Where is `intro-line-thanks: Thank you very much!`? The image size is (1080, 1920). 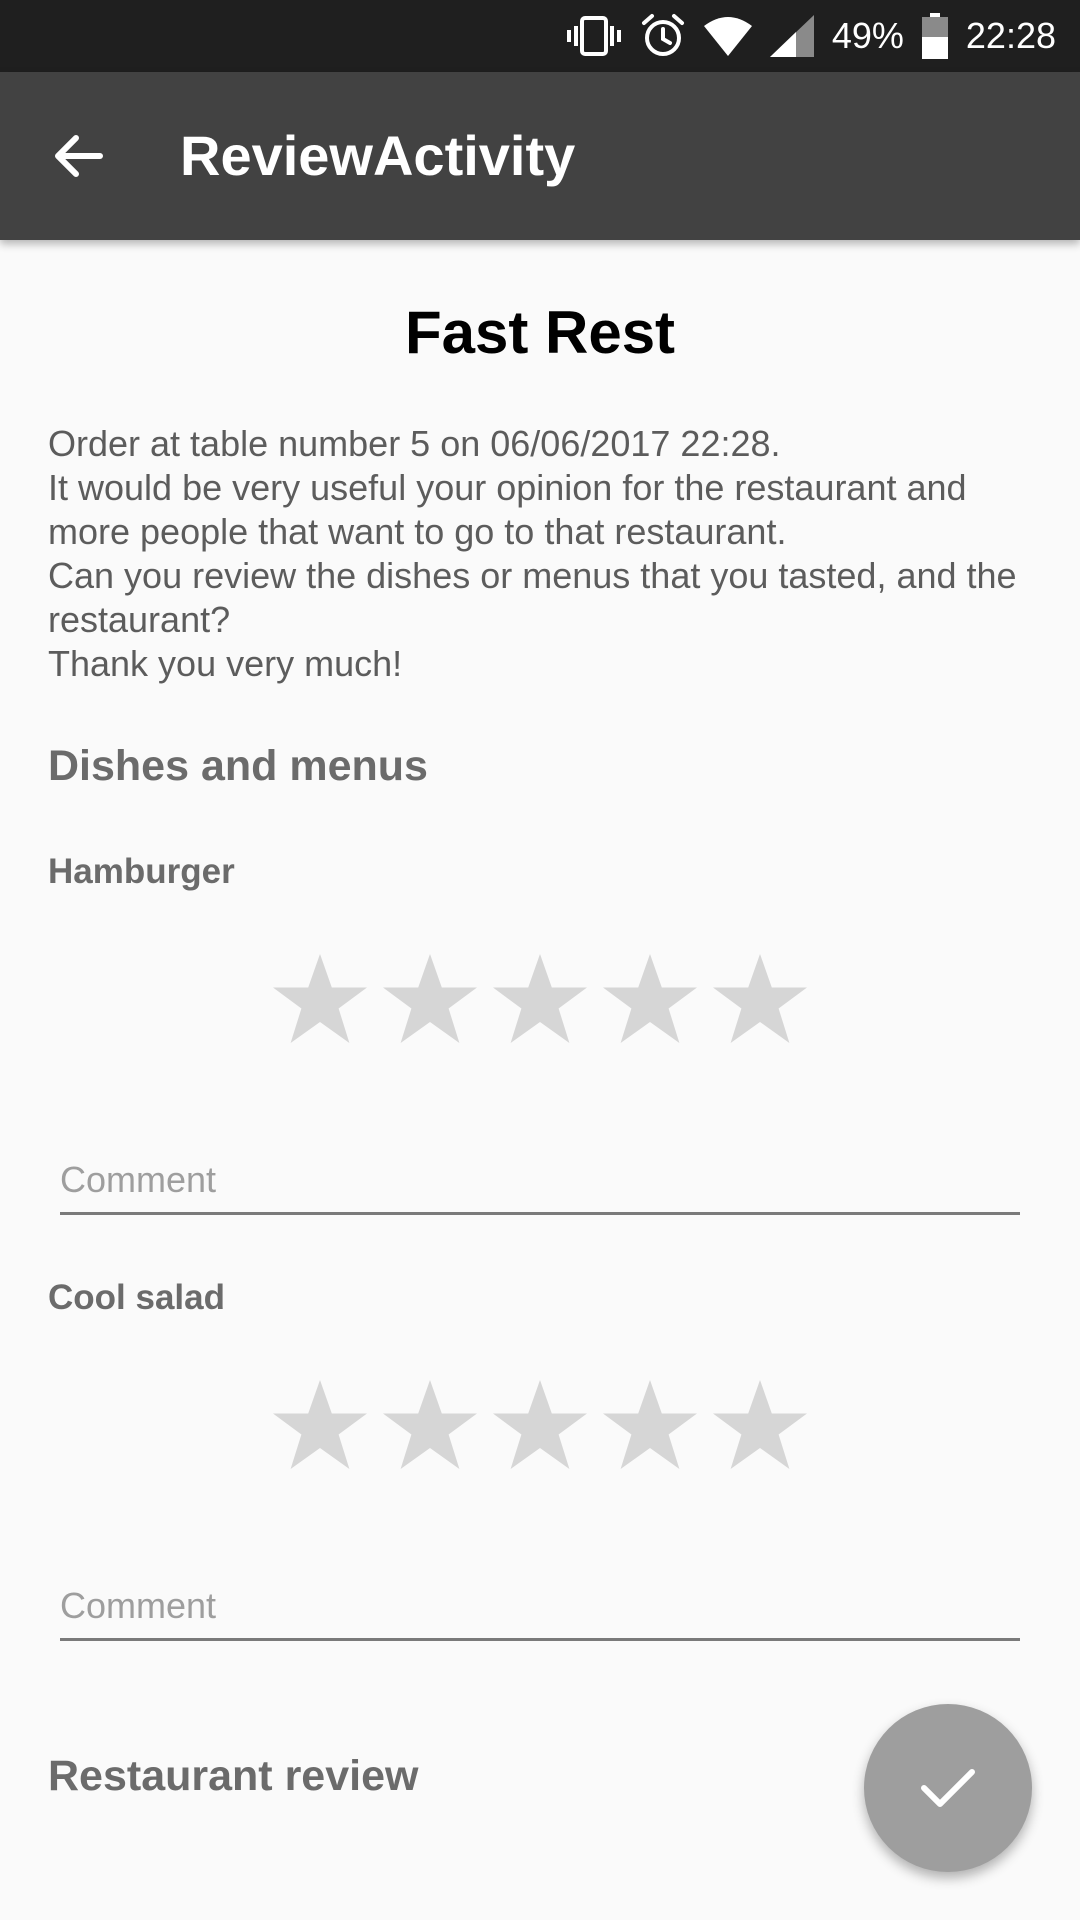
intro-line-thanks: Thank you very much! is located at coordinates (225, 663).